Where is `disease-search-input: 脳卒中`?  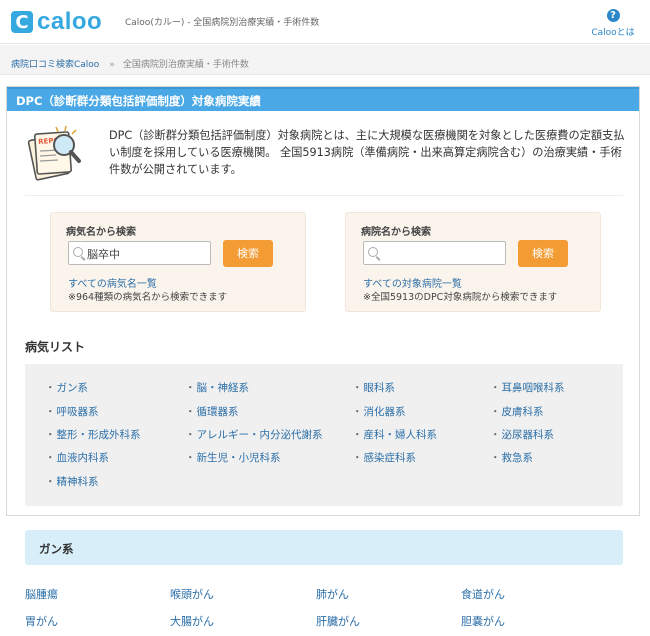 disease-search-input: 脳卒中 is located at coordinates (139, 253).